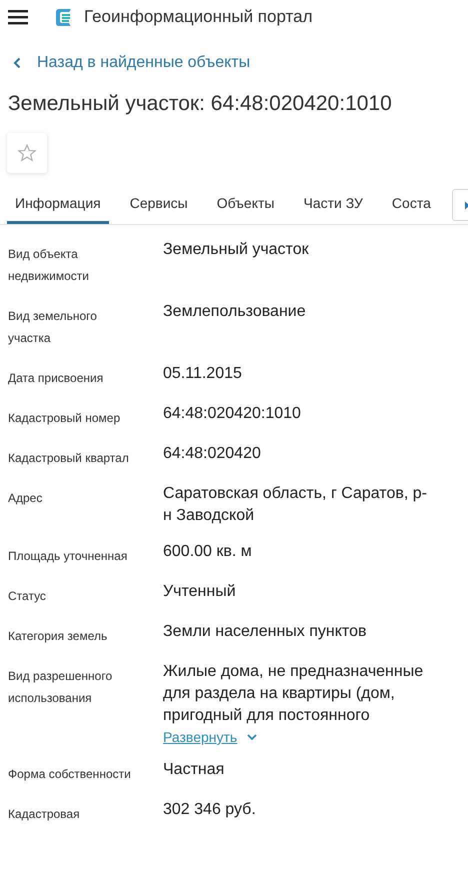  I want to click on field-label: Адрес, so click(26, 498).